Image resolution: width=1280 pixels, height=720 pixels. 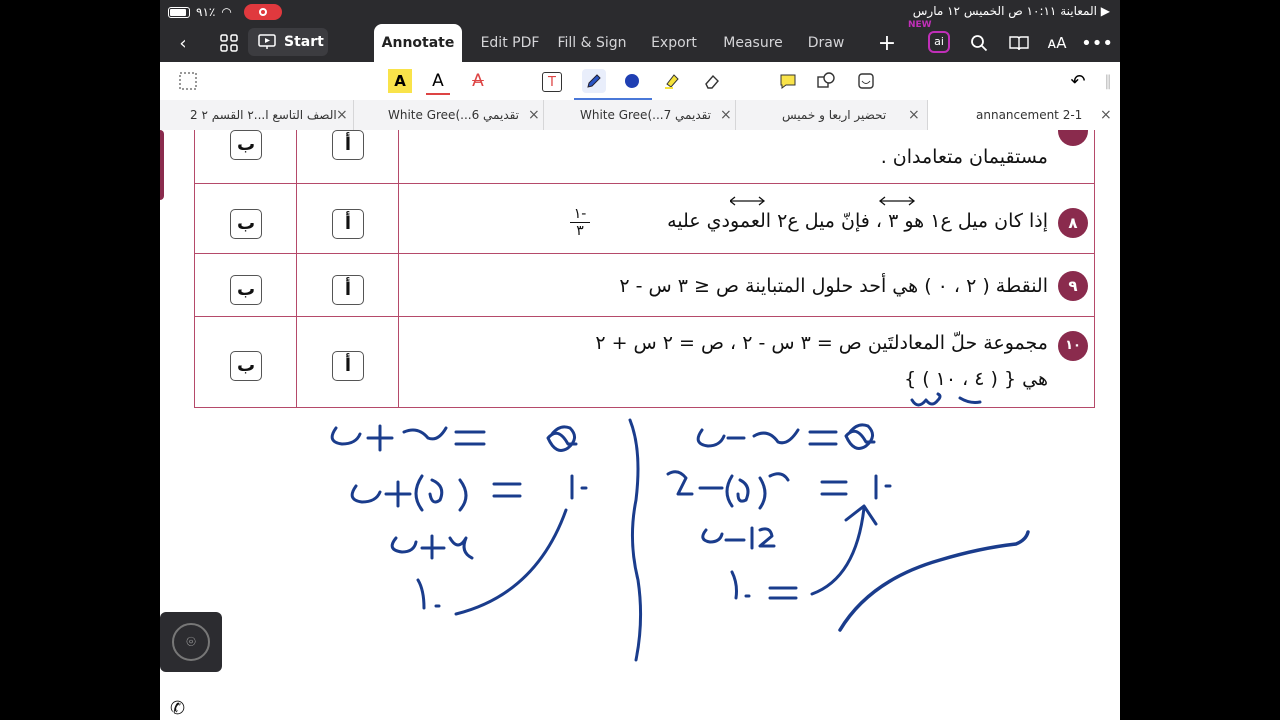 I want to click on floating-capture-button: ⌾, so click(x=191, y=642).